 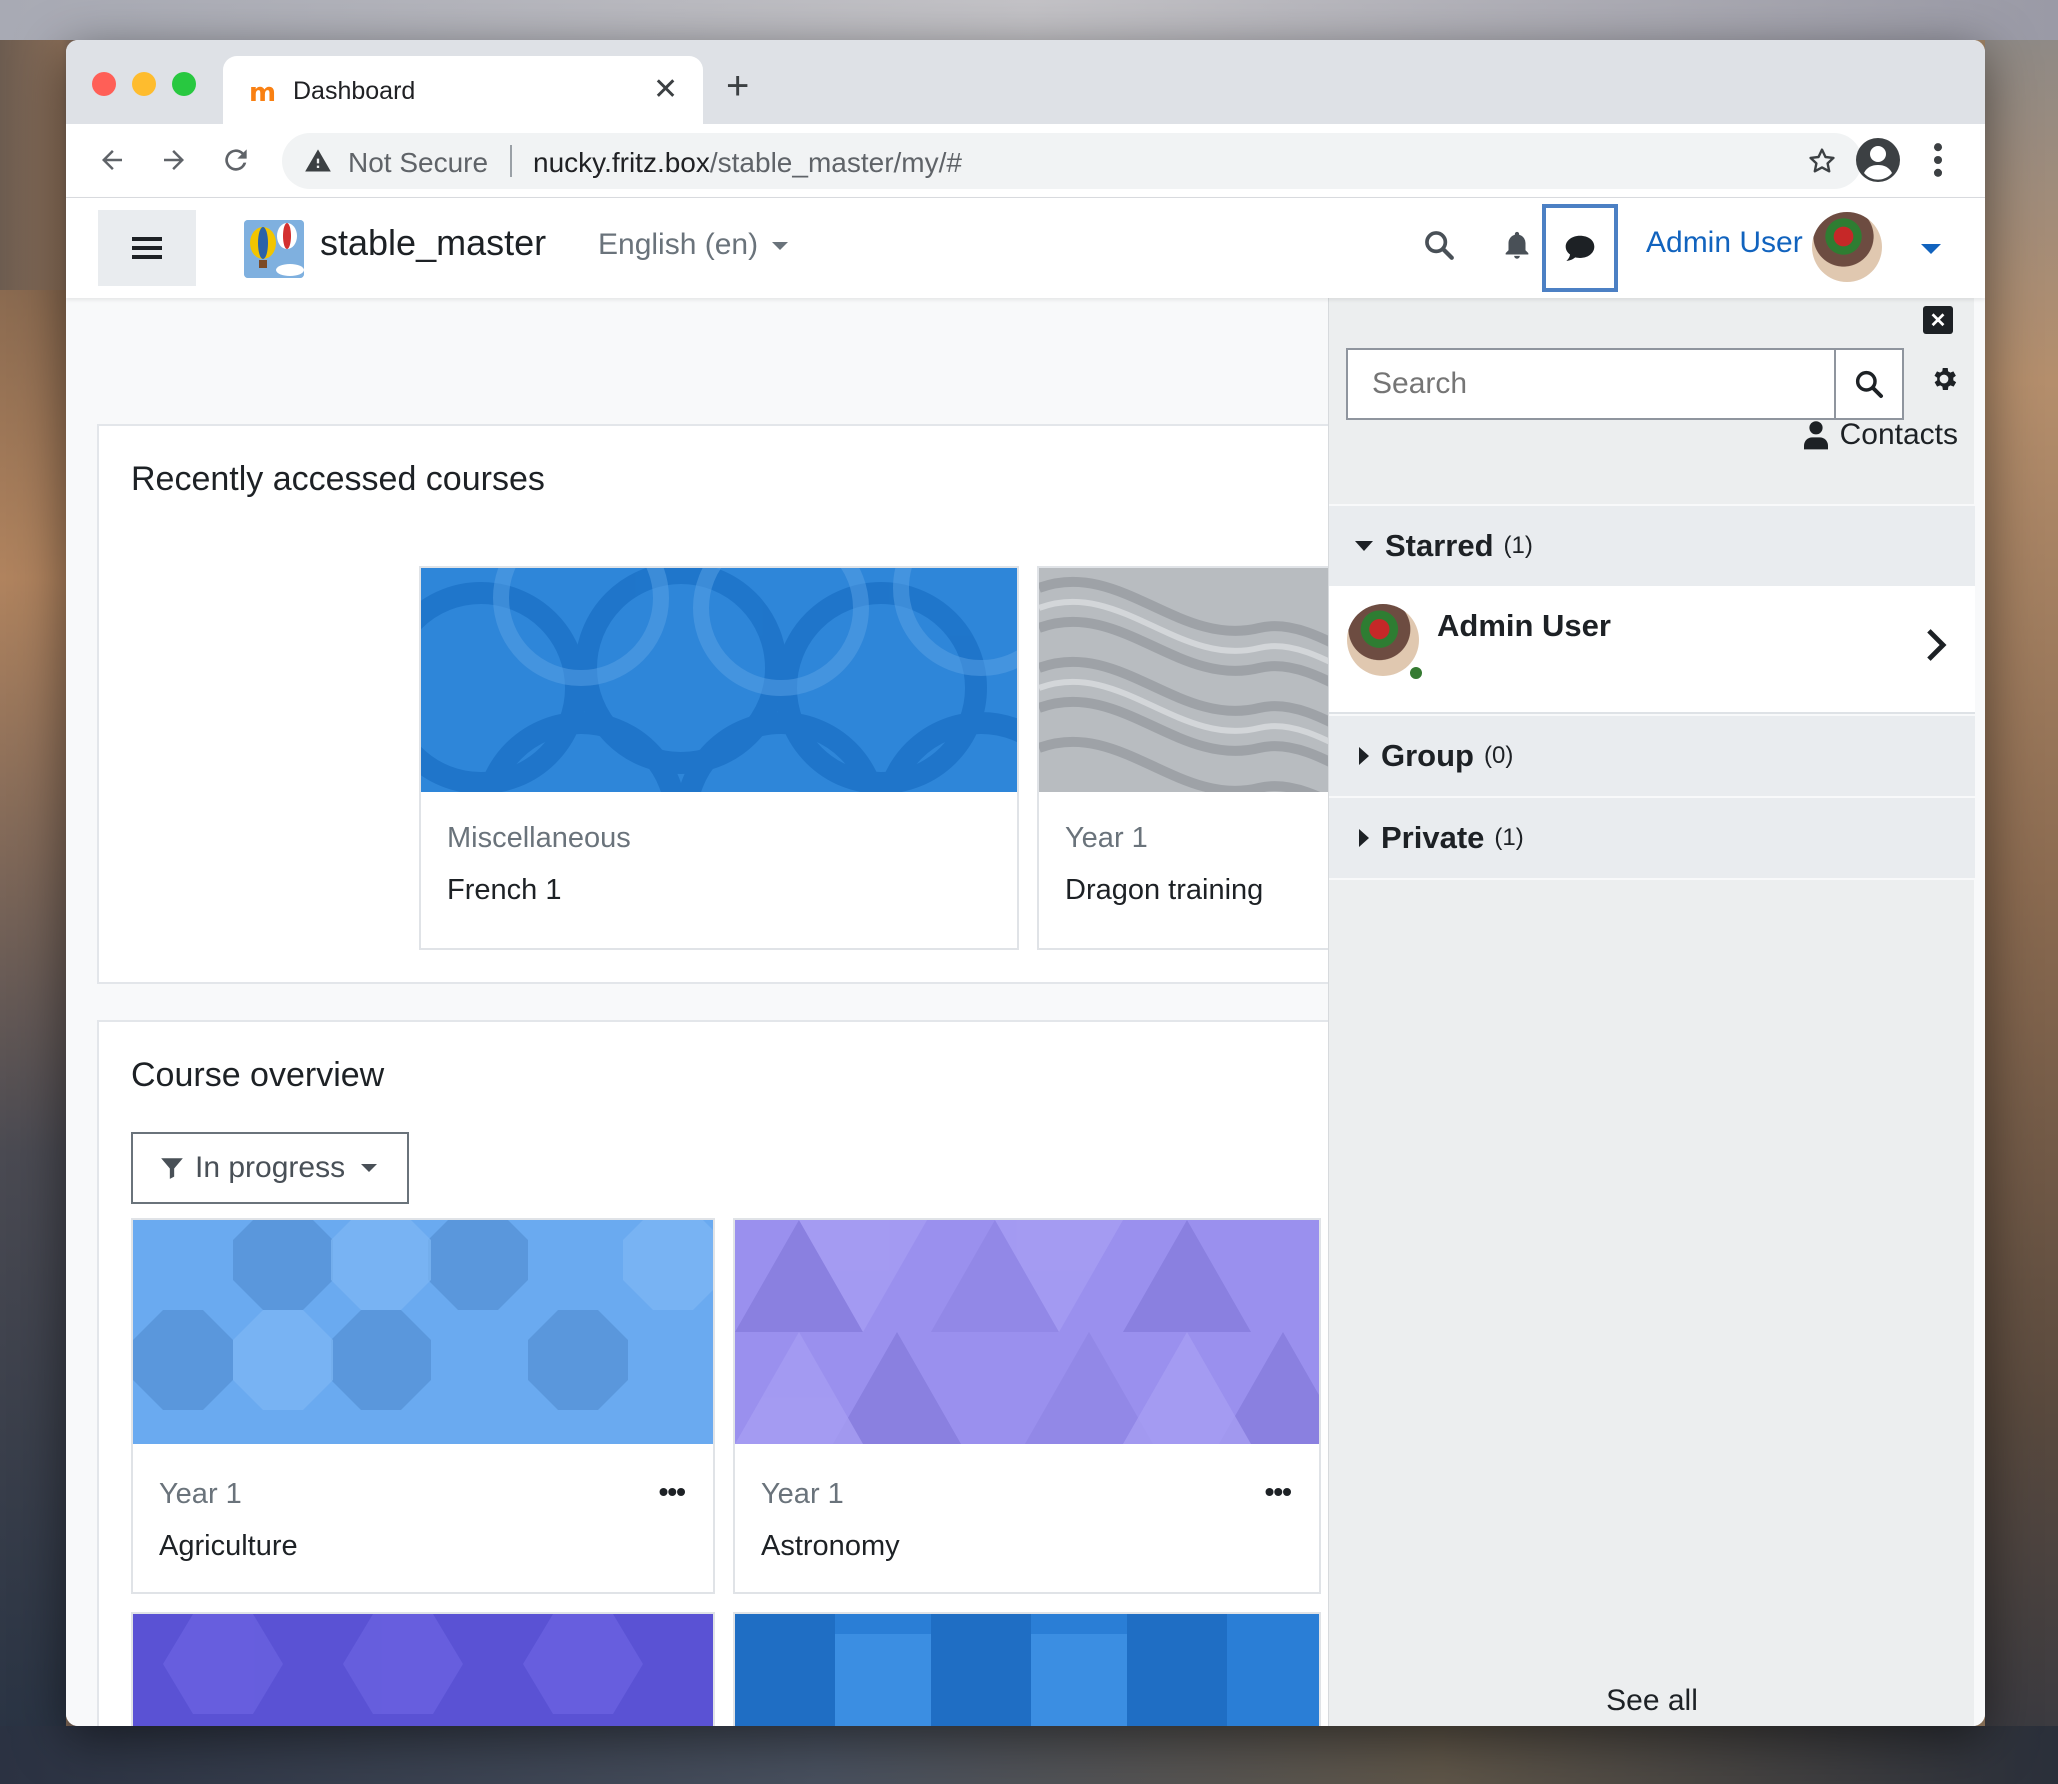 I want to click on see-all-link: See all, so click(x=1652, y=1701).